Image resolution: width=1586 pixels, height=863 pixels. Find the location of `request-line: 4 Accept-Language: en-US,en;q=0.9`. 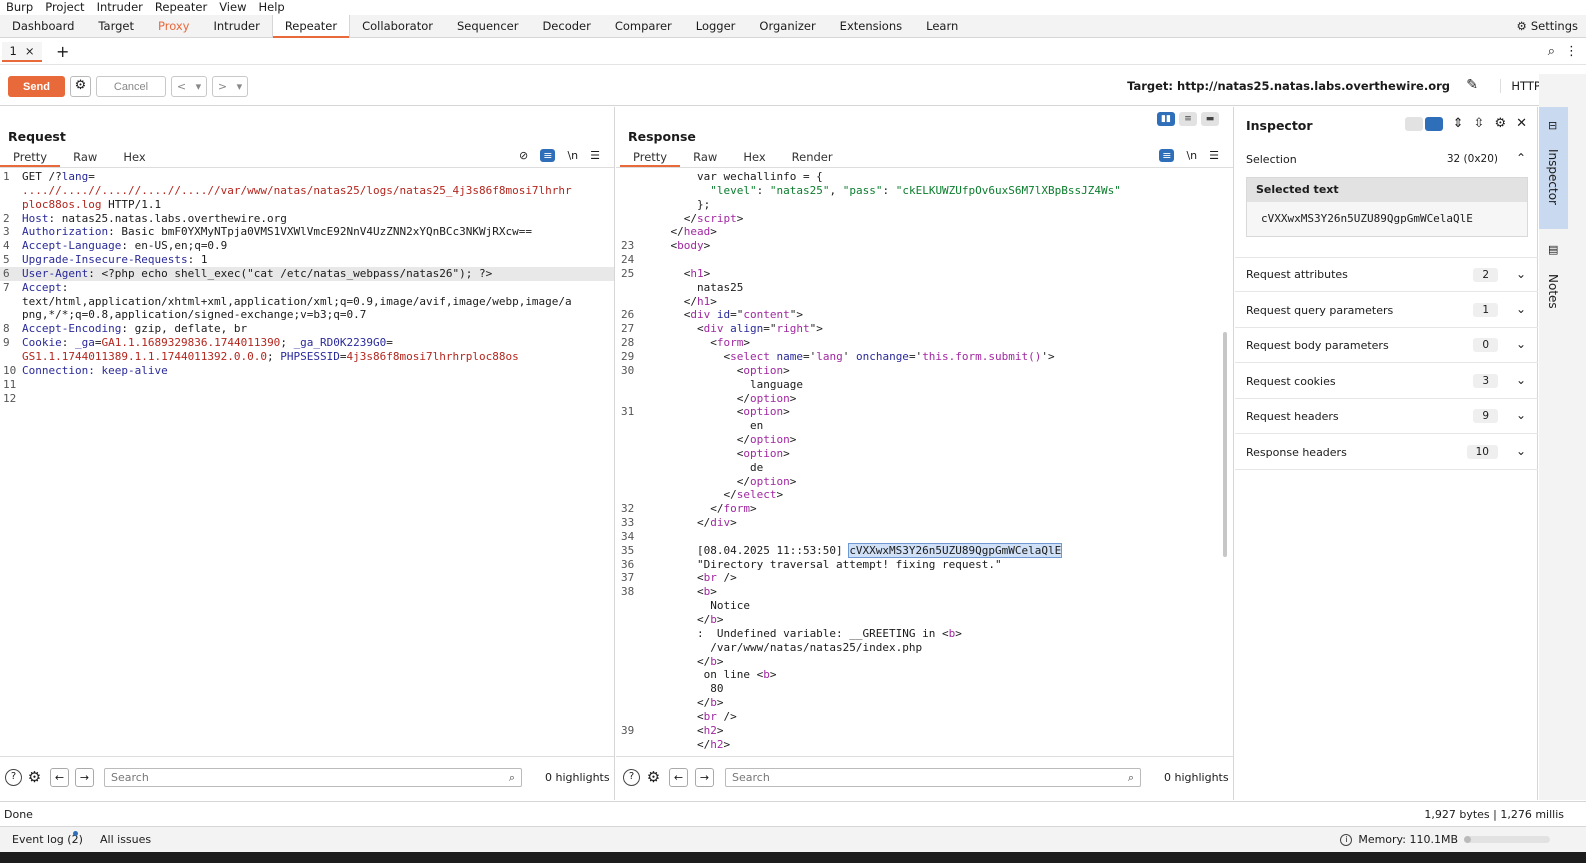

request-line: 4 Accept-Language: en-US,en;q=0.9 is located at coordinates (307, 246).